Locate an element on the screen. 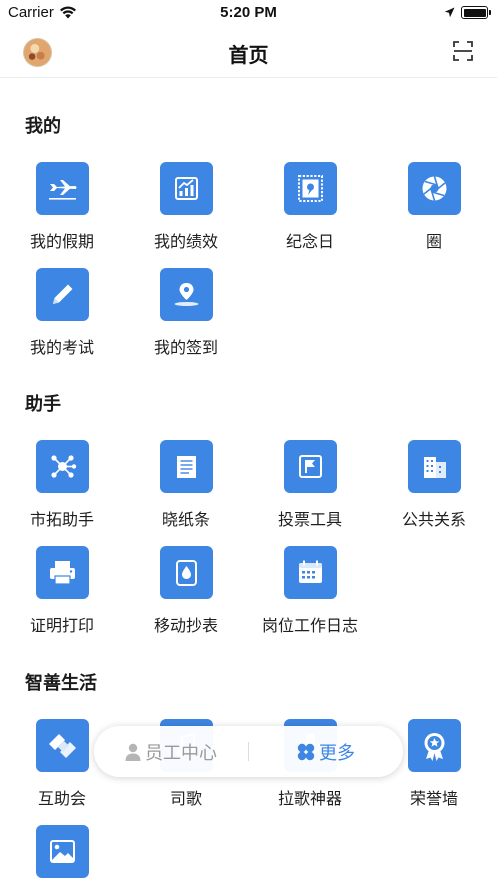  tile-label: 市拓助手 is located at coordinates (61, 520).